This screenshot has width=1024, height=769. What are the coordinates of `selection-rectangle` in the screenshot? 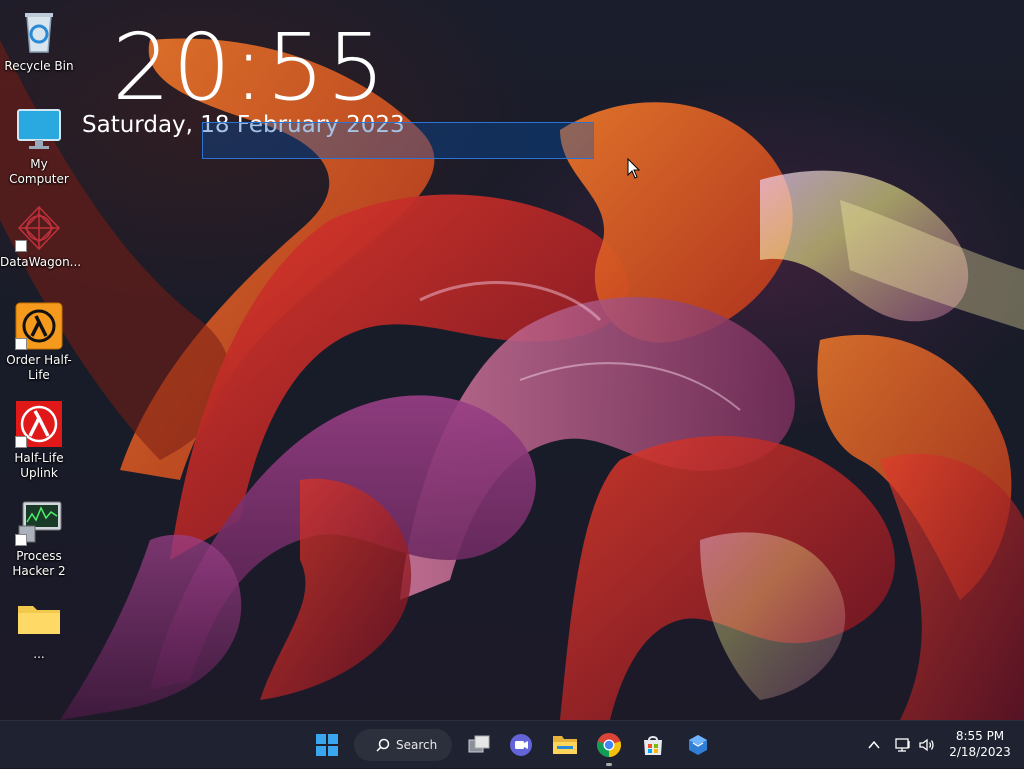 It's located at (398, 140).